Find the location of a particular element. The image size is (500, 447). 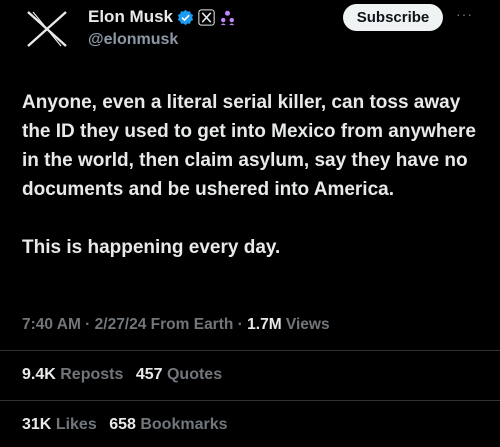

tweet-time: 7:40 AM is located at coordinates (51, 324).